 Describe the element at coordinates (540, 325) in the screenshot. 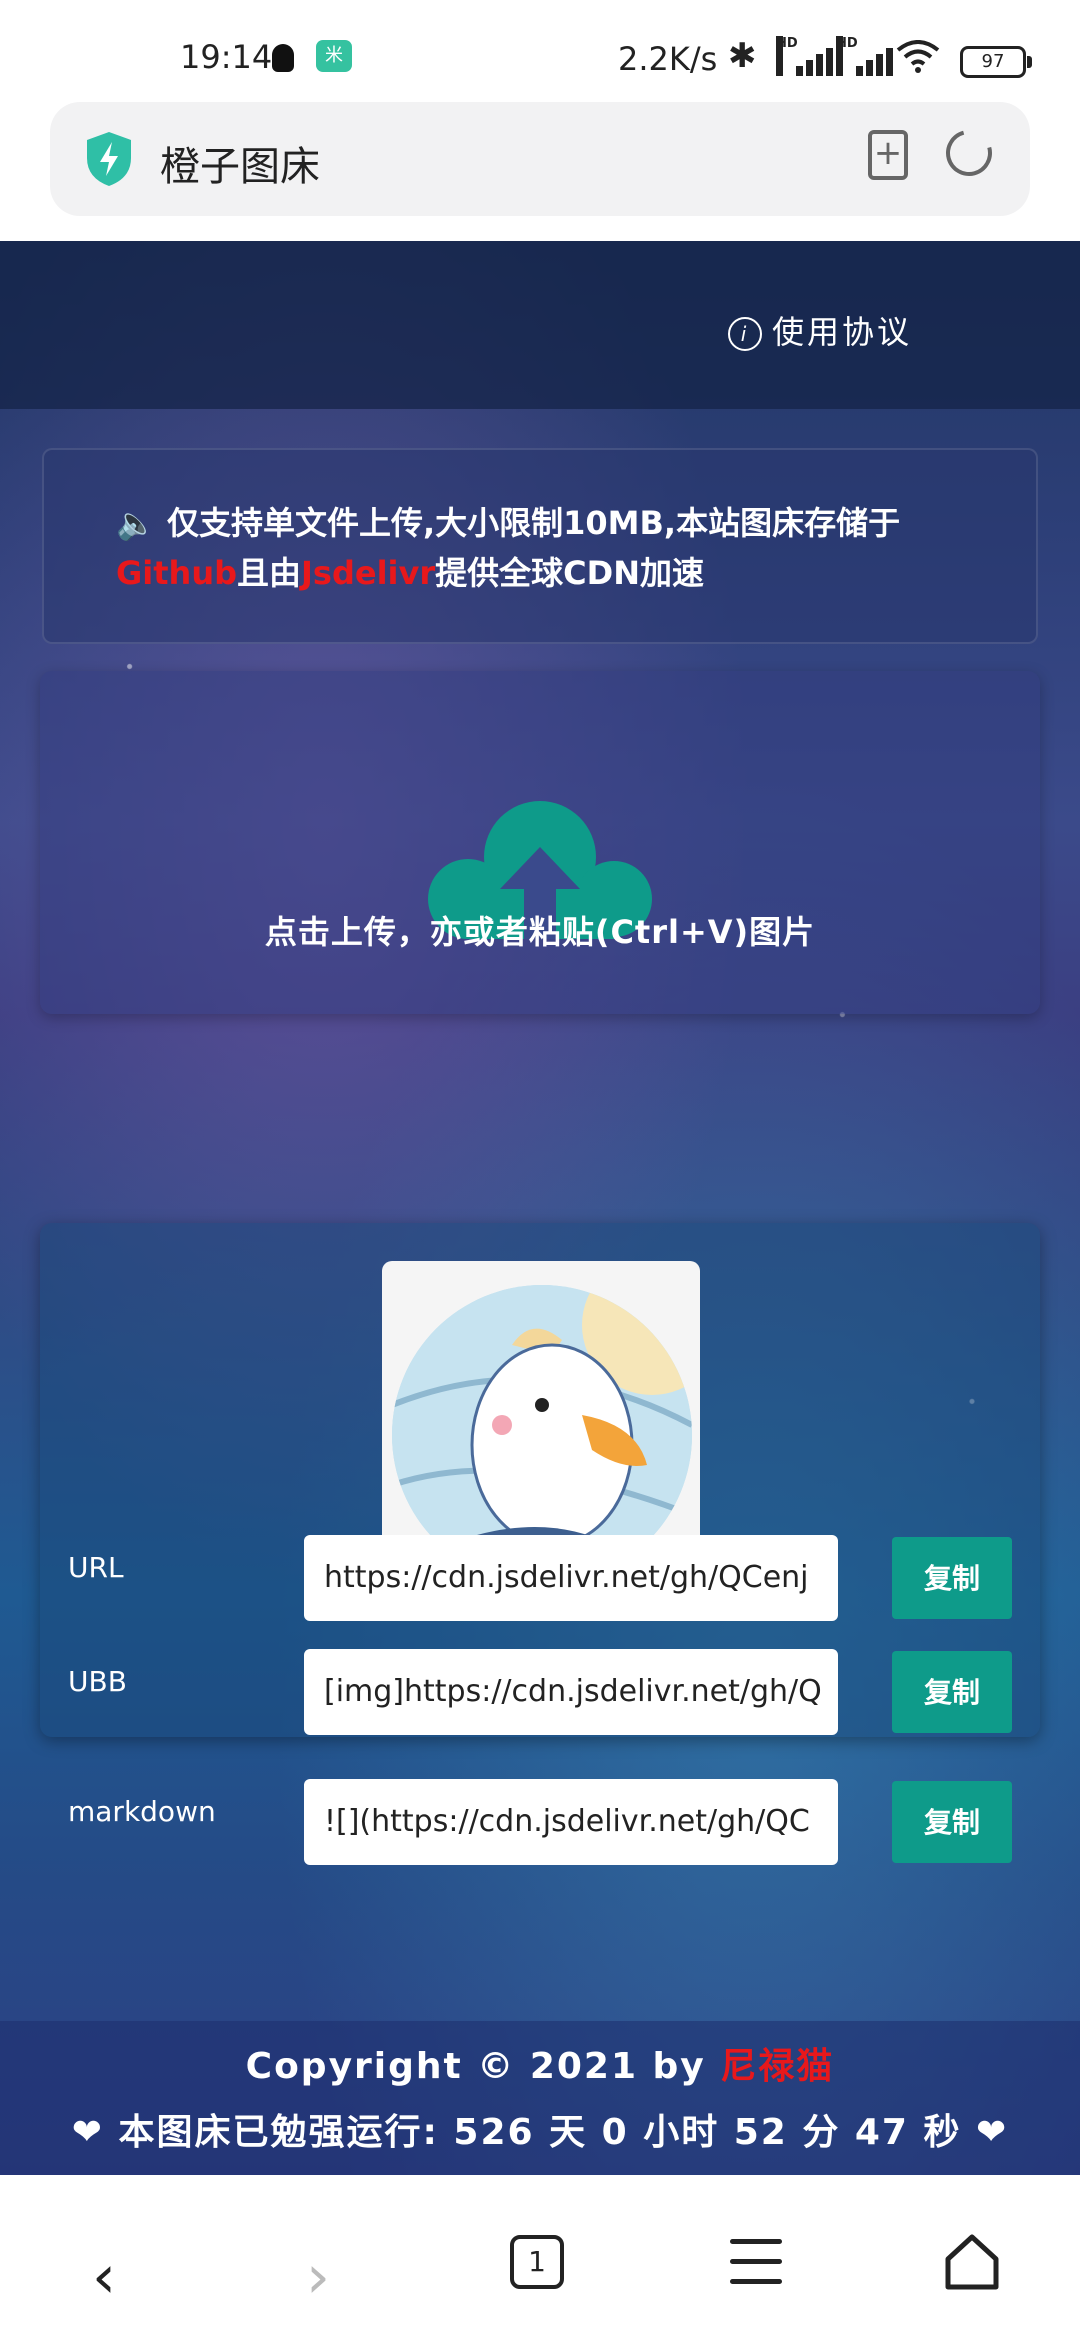

I see `site-header: i 使用协议` at that location.